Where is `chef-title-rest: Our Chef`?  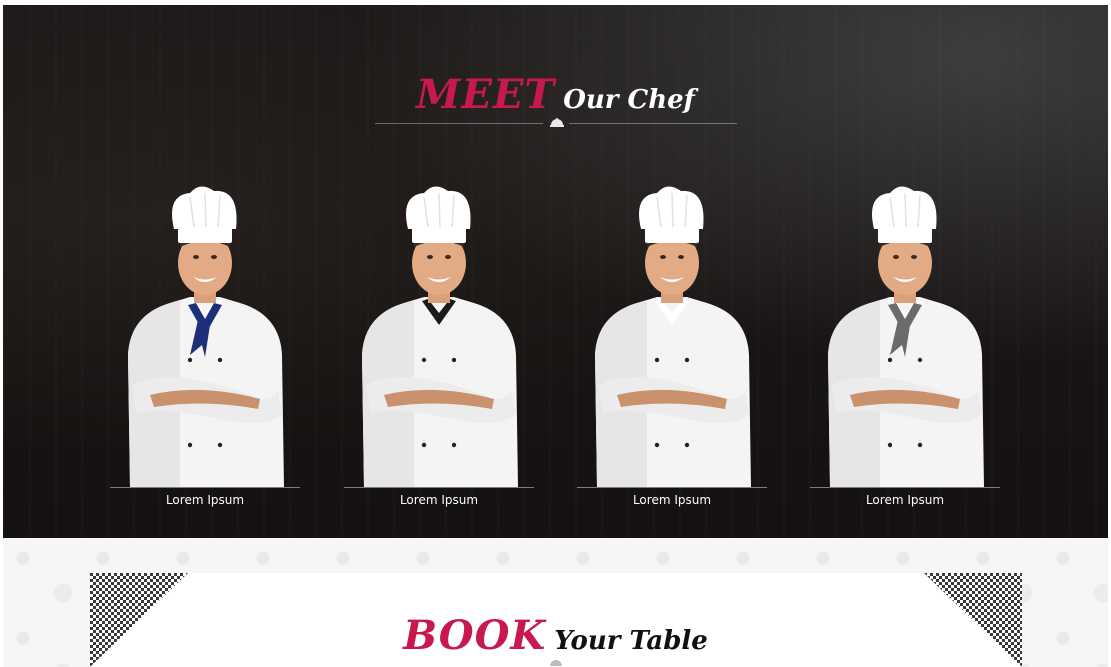
chef-title-rest: Our Chef is located at coordinates (629, 100).